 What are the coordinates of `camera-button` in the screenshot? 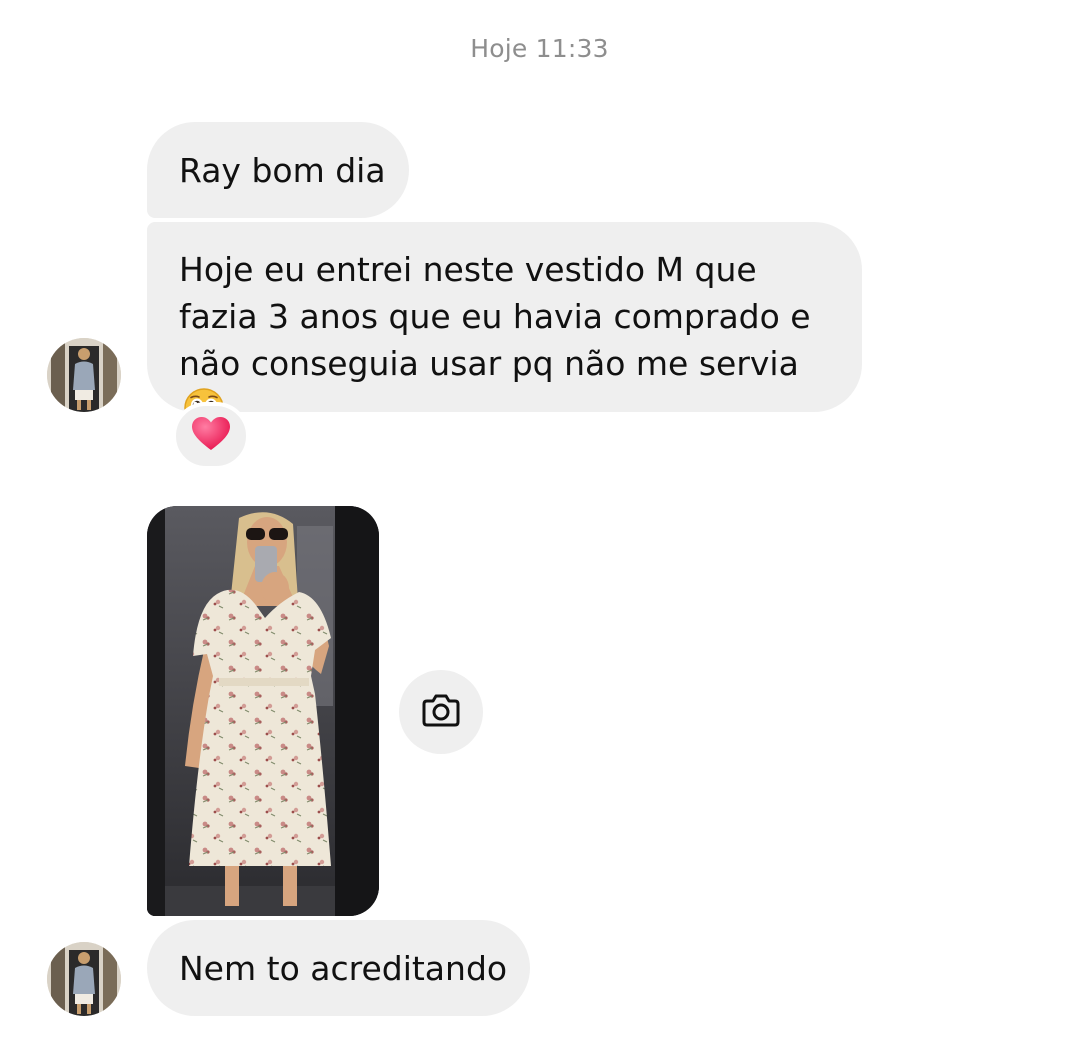 It's located at (441, 712).